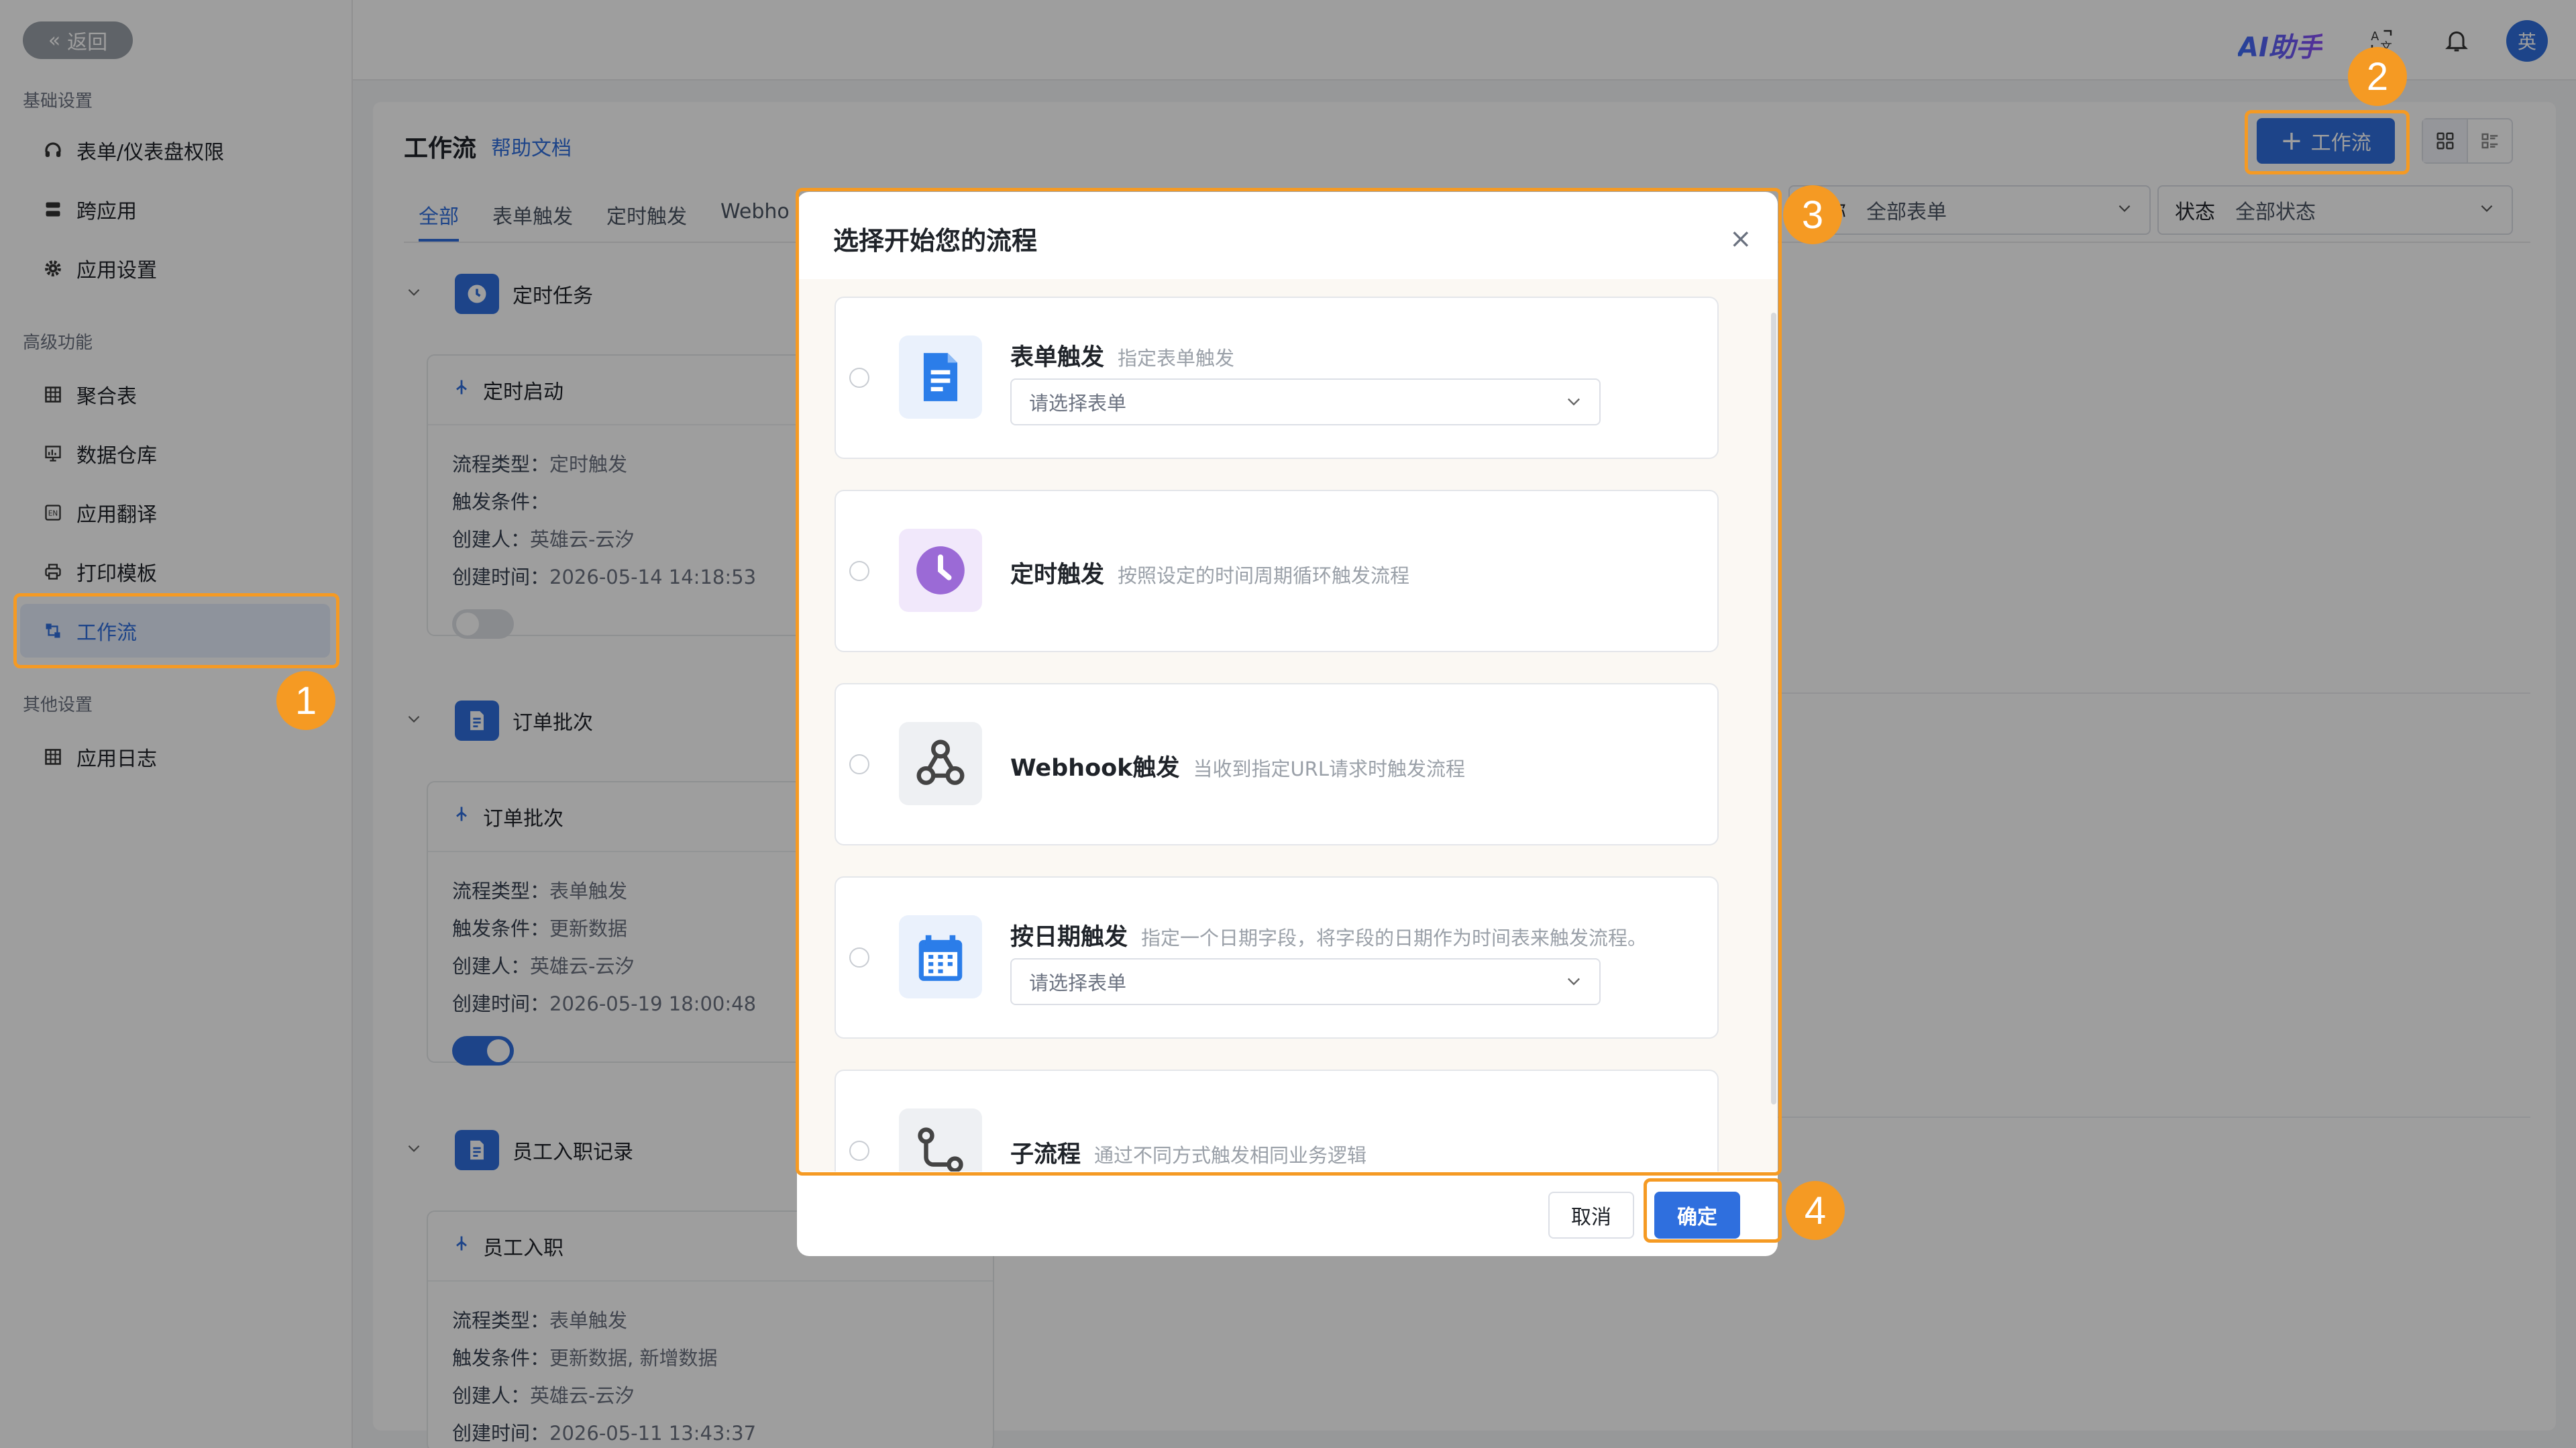  Describe the element at coordinates (2327, 142) in the screenshot. I see `highlight-add-workflow` at that location.